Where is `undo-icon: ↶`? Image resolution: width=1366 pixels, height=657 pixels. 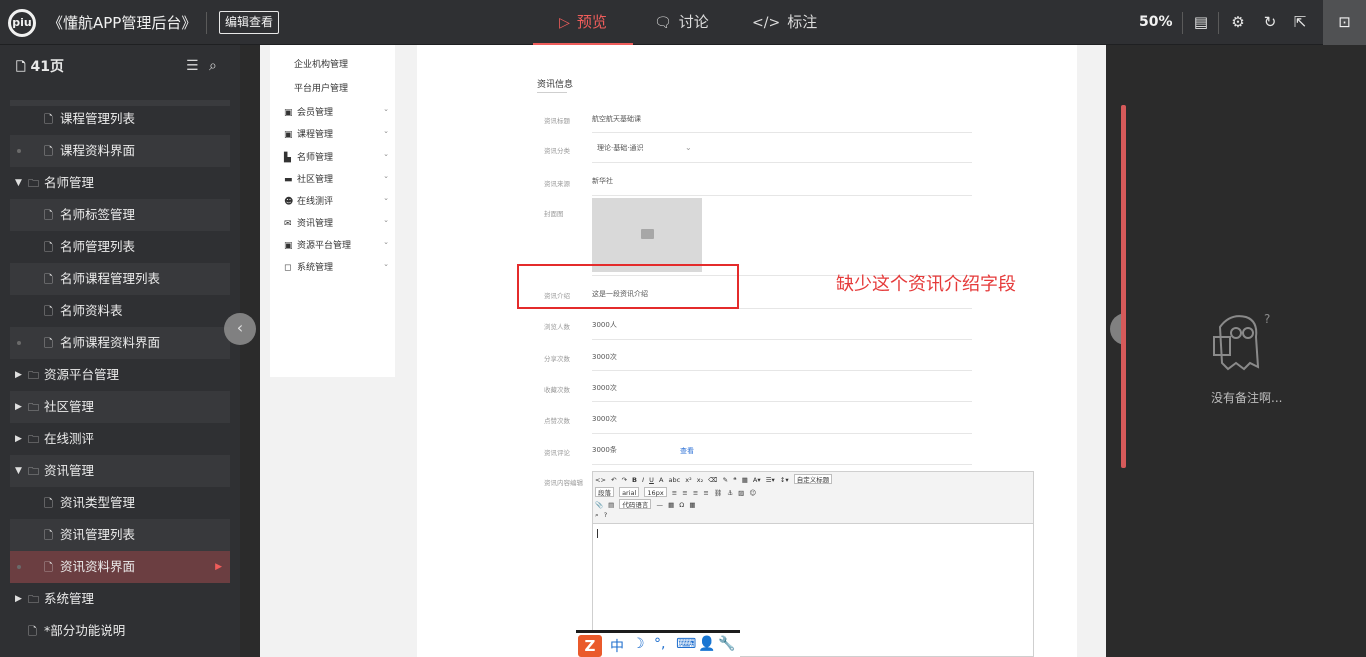
undo-icon: ↶ is located at coordinates (613, 480).